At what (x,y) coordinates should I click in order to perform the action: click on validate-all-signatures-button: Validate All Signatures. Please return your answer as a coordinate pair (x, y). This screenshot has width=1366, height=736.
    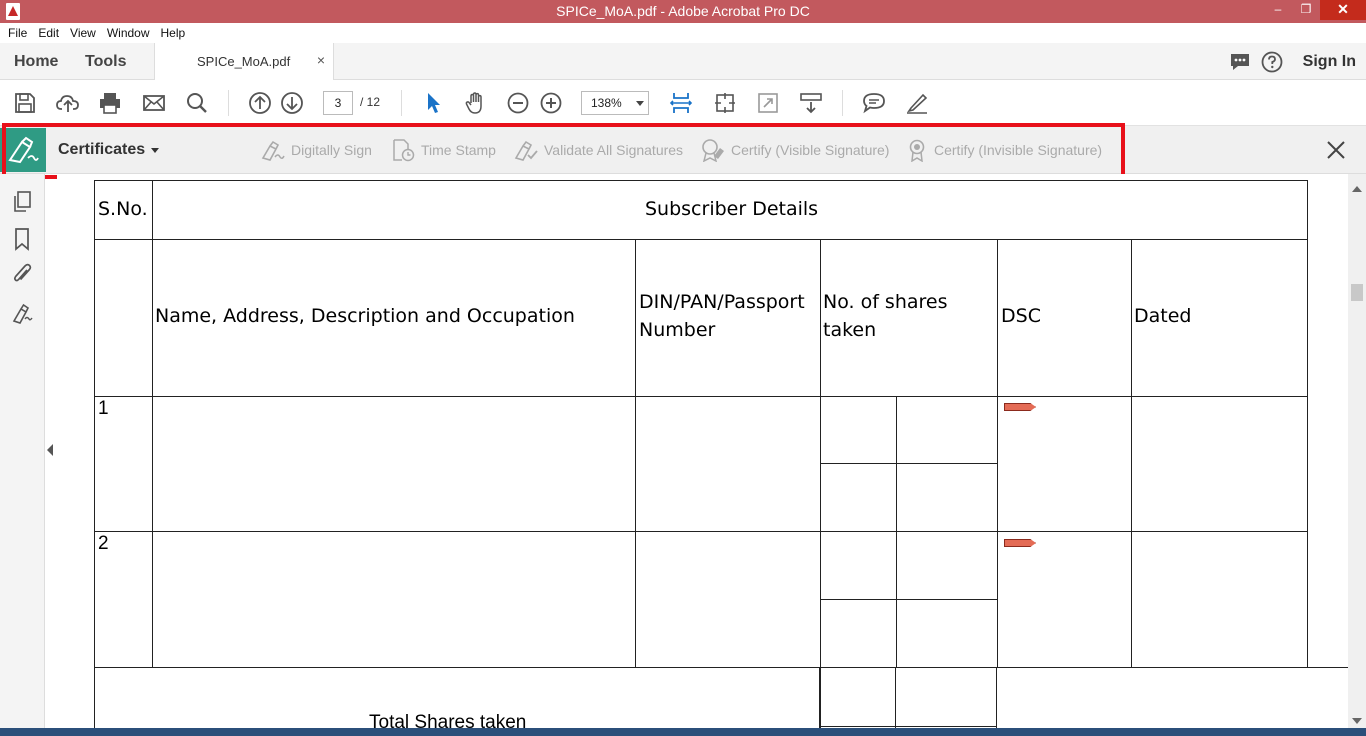
    Looking at the image, I should click on (598, 150).